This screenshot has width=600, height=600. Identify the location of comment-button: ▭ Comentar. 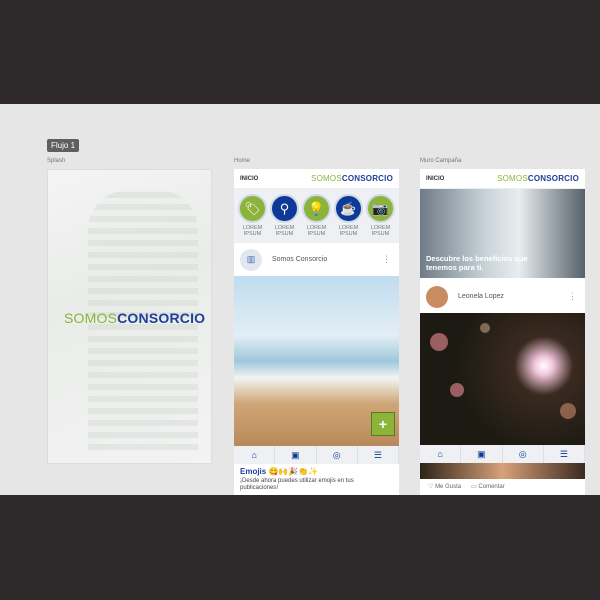
(488, 486).